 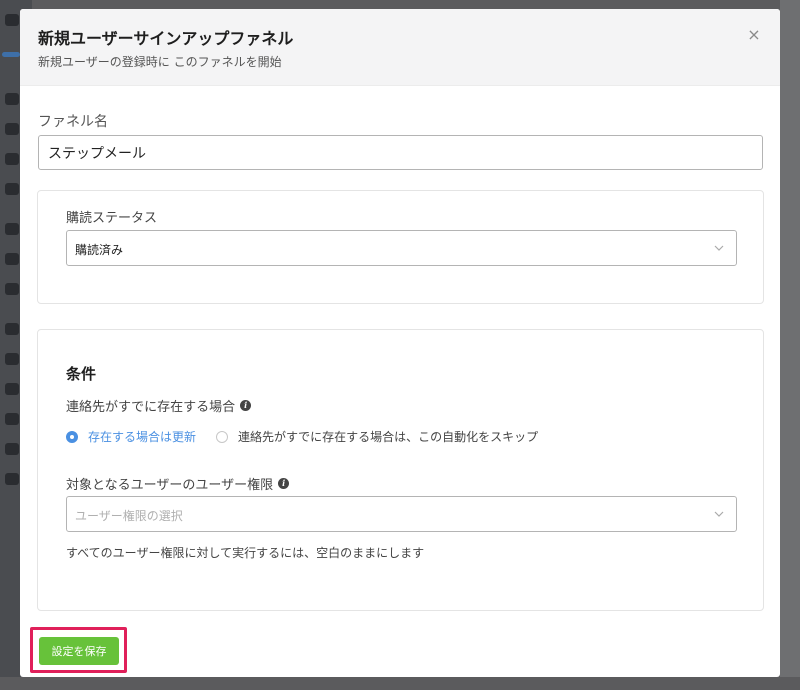 I want to click on radio-update: 存在する場合は更新, so click(x=131, y=436).